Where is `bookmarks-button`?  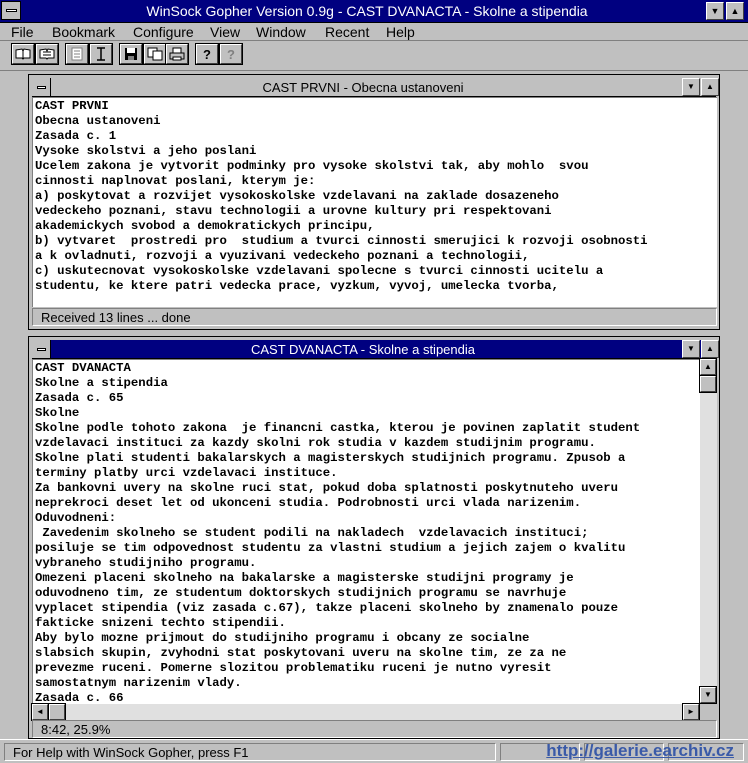
bookmarks-button is located at coordinates (47, 54).